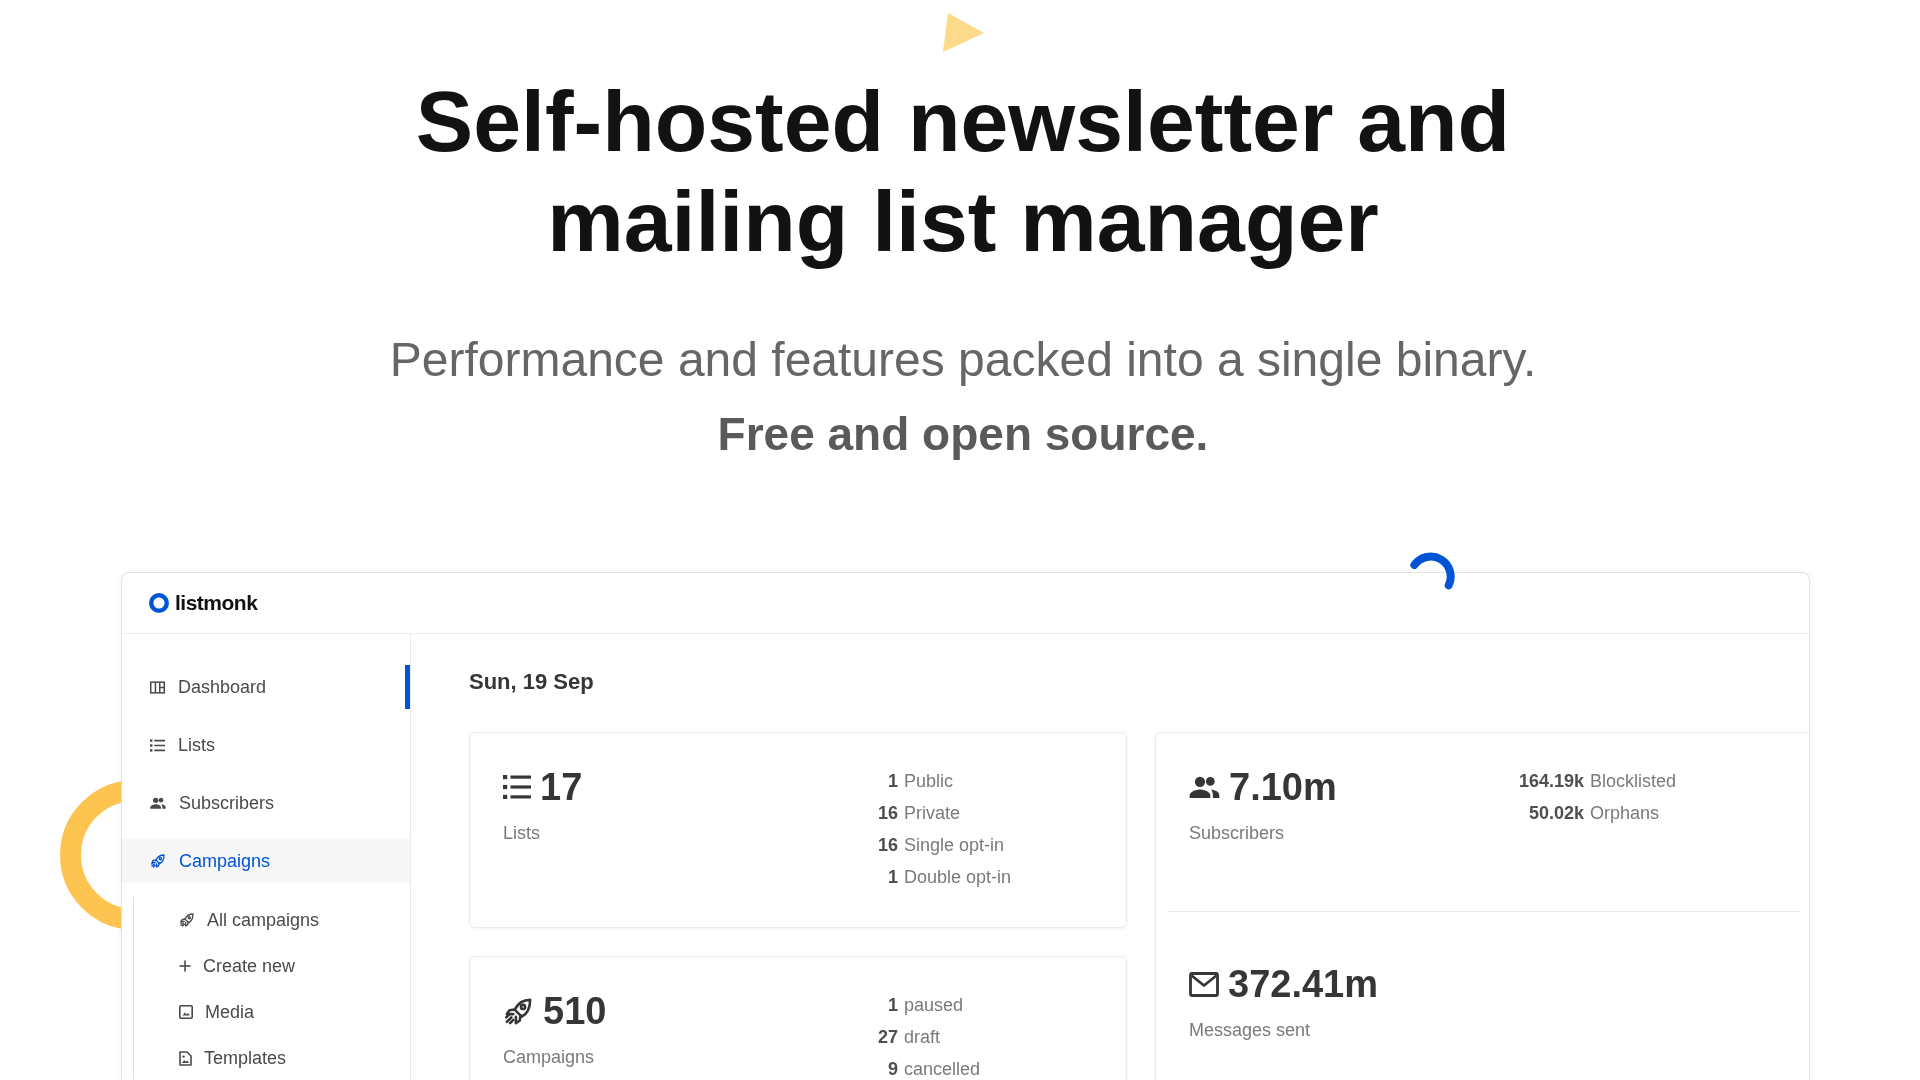 This screenshot has width=1920, height=1080. What do you see at coordinates (532, 682) in the screenshot?
I see `date-heading: Sun, 19 Sep` at bounding box center [532, 682].